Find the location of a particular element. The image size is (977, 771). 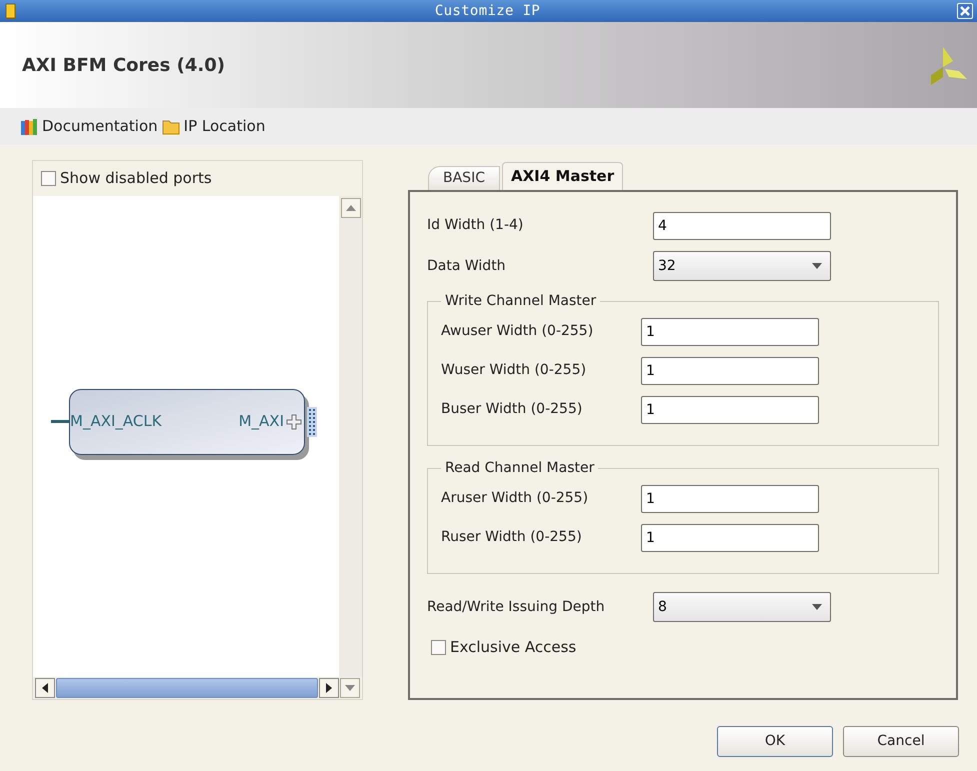

field-label: Awuser Width (0-255) is located at coordinates (517, 331).